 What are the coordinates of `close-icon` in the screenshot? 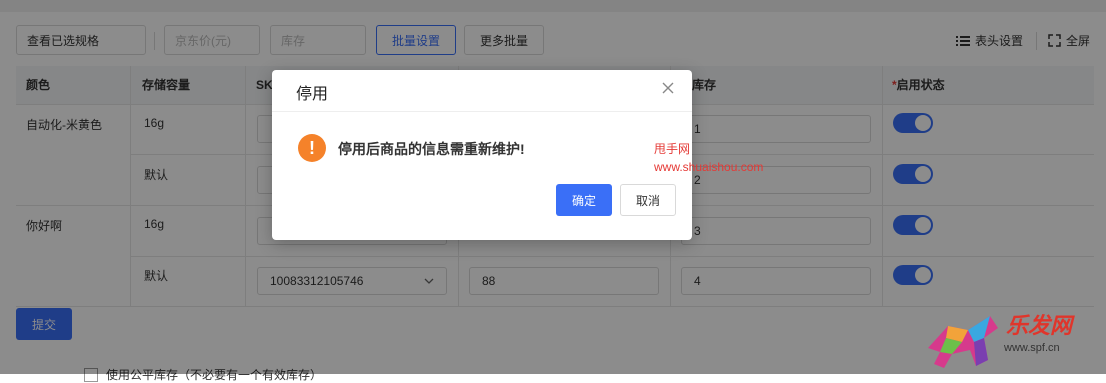 It's located at (668, 88).